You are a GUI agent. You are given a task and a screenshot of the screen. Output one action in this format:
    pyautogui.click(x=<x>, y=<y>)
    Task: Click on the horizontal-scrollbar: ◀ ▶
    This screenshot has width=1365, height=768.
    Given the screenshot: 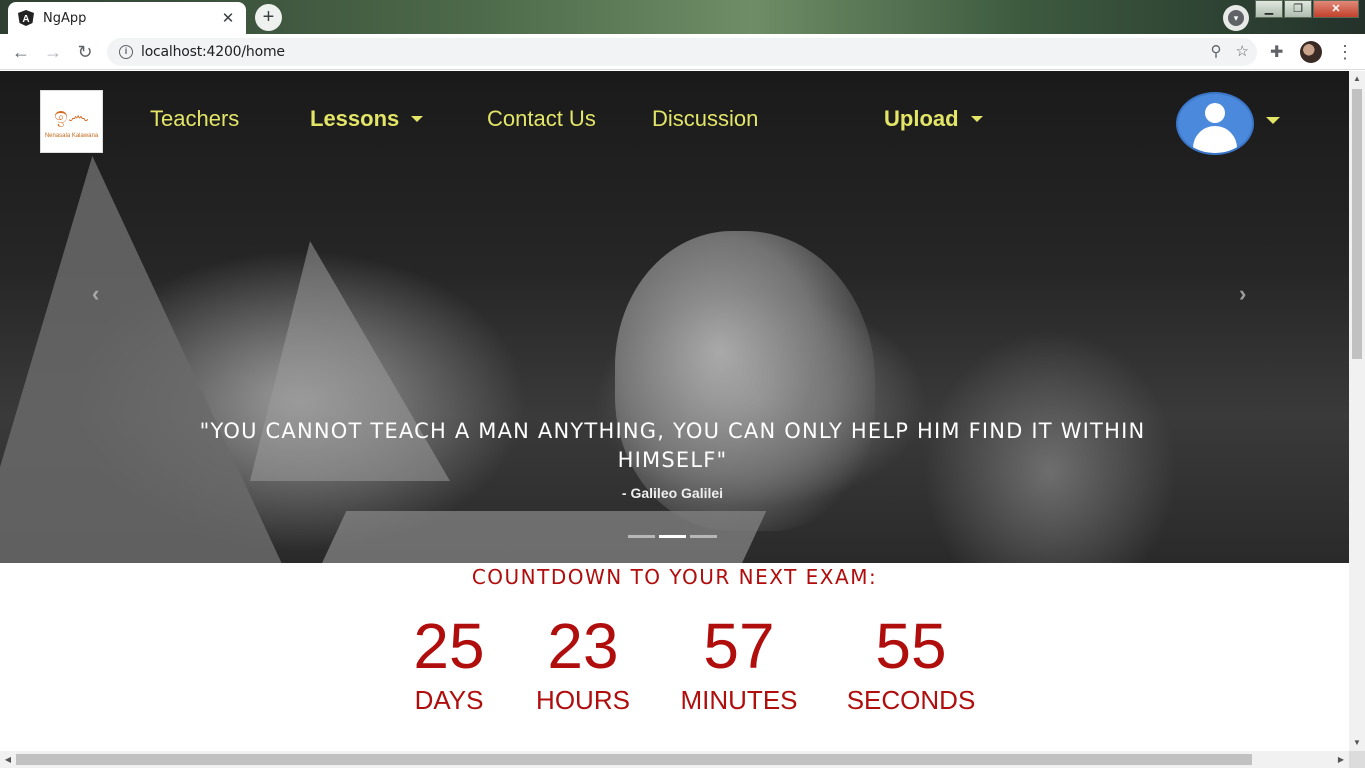 What is the action you would take?
    pyautogui.click(x=674, y=759)
    